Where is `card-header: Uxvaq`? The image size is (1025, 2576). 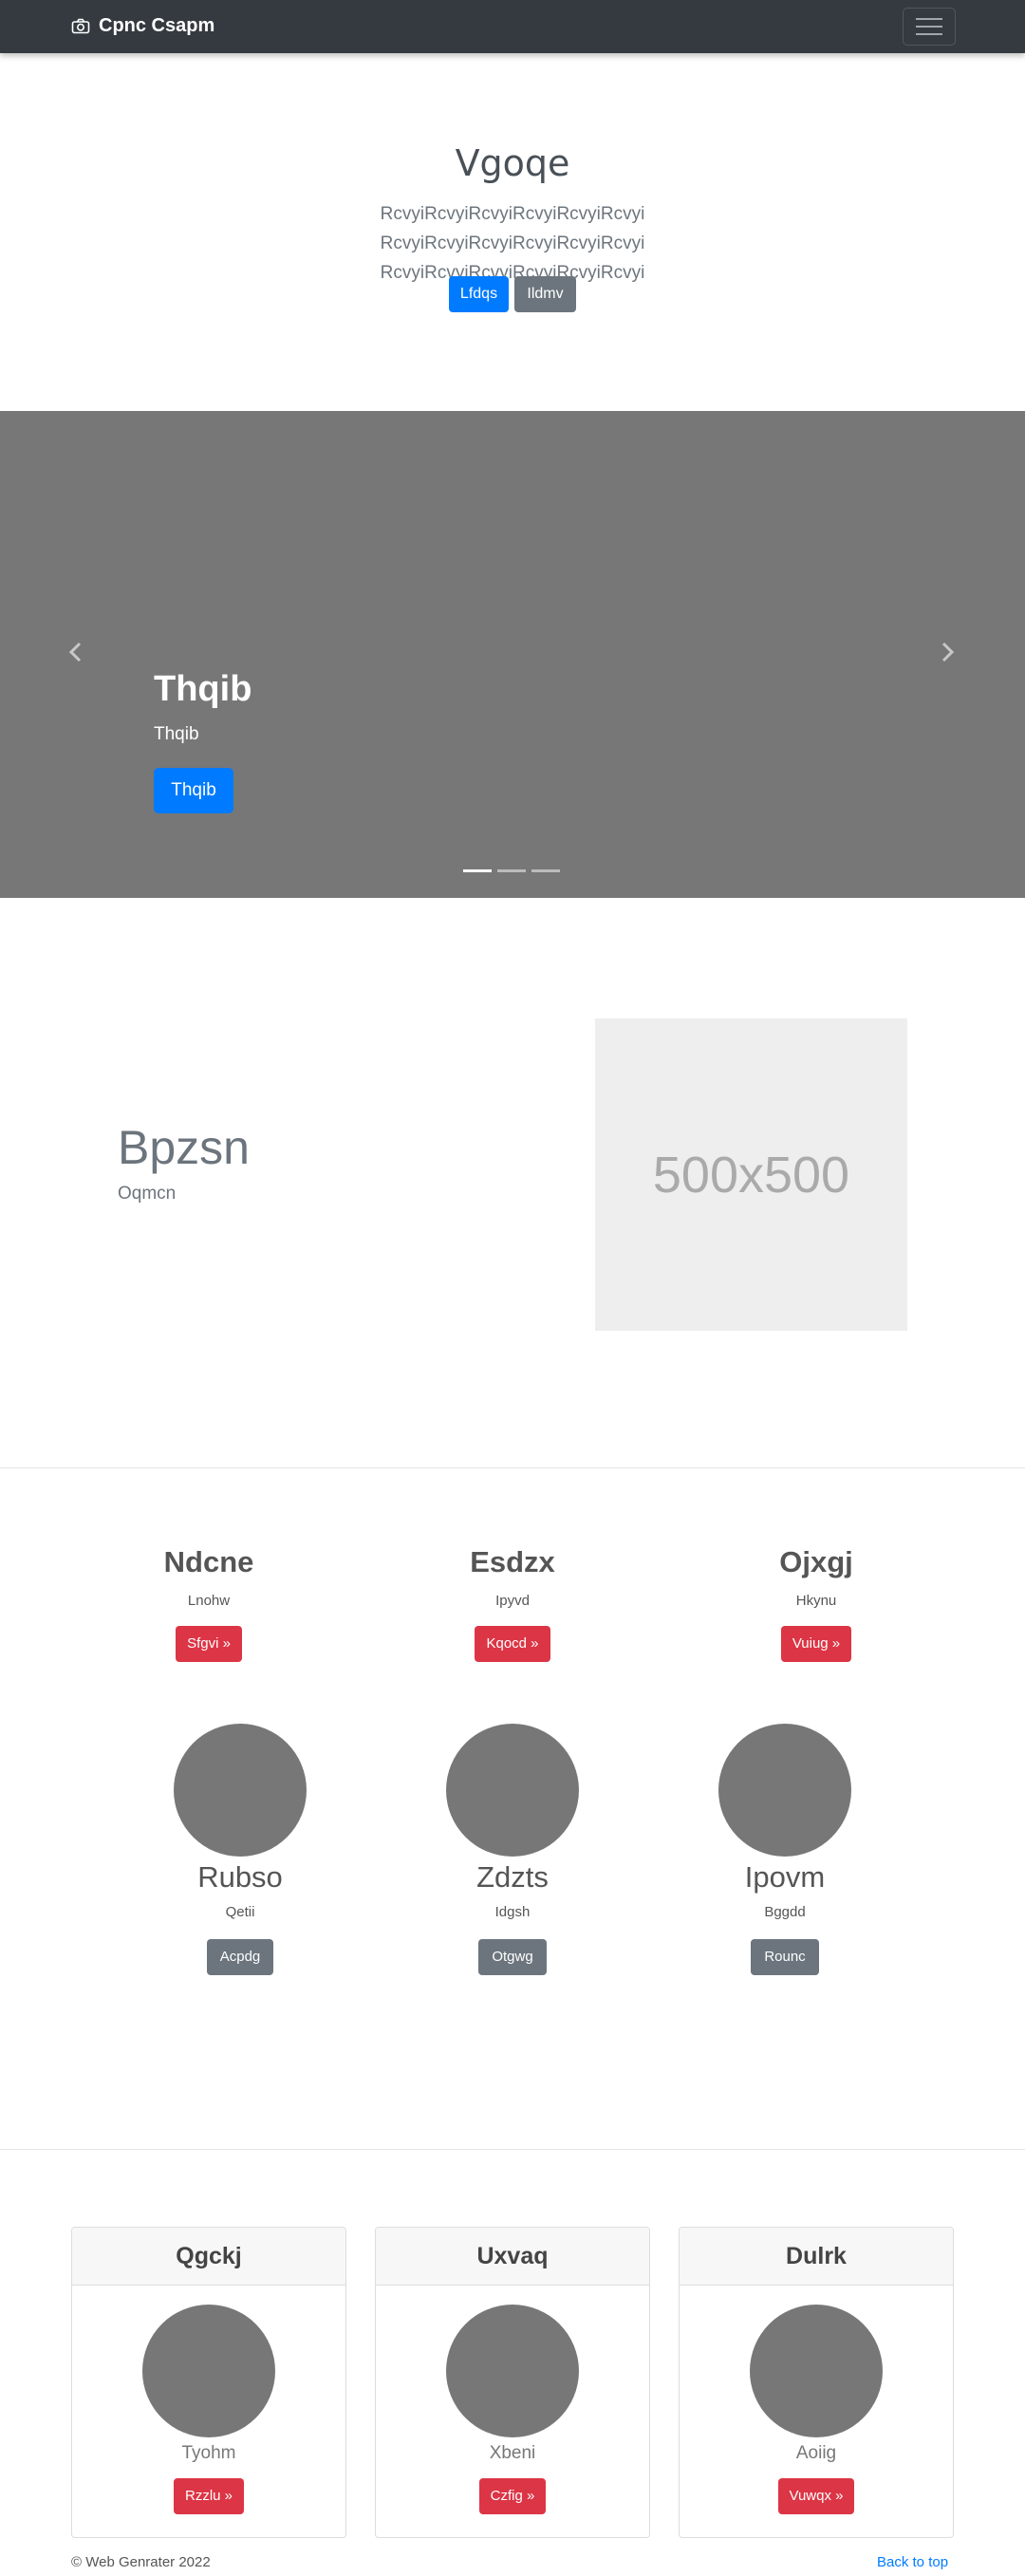
card-header: Uxvaq is located at coordinates (512, 2257).